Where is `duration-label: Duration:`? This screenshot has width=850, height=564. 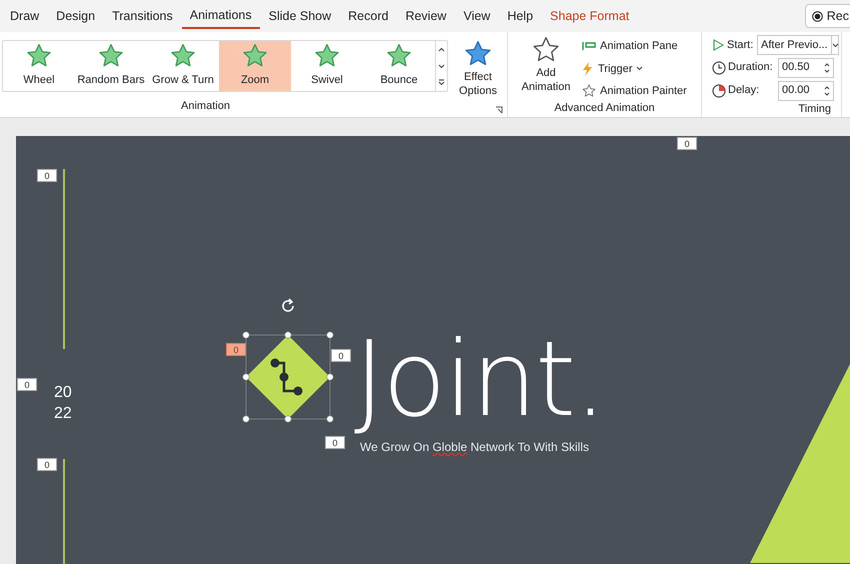
duration-label: Duration: is located at coordinates (751, 68).